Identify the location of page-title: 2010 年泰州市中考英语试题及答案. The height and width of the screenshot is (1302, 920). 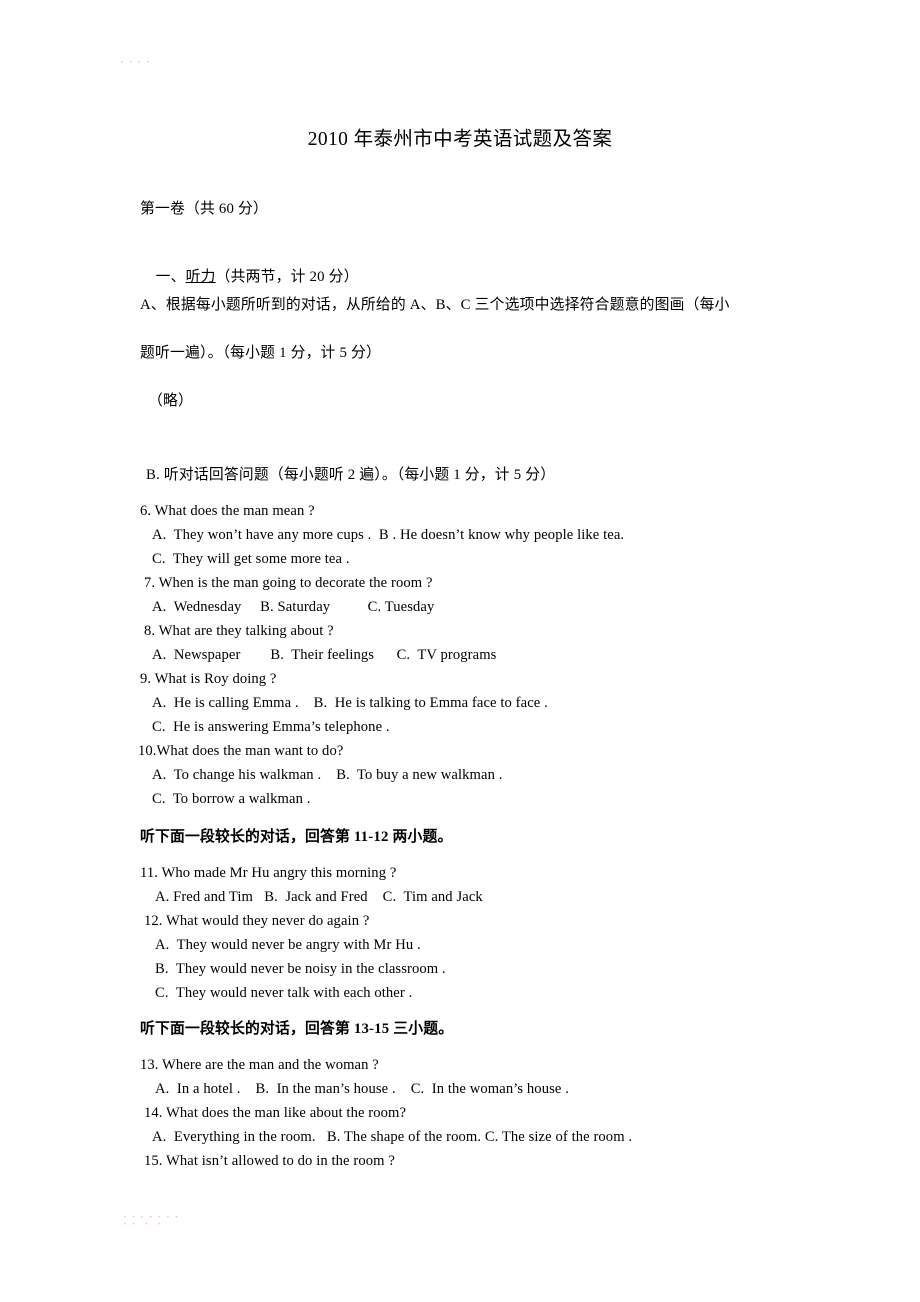
(460, 139).